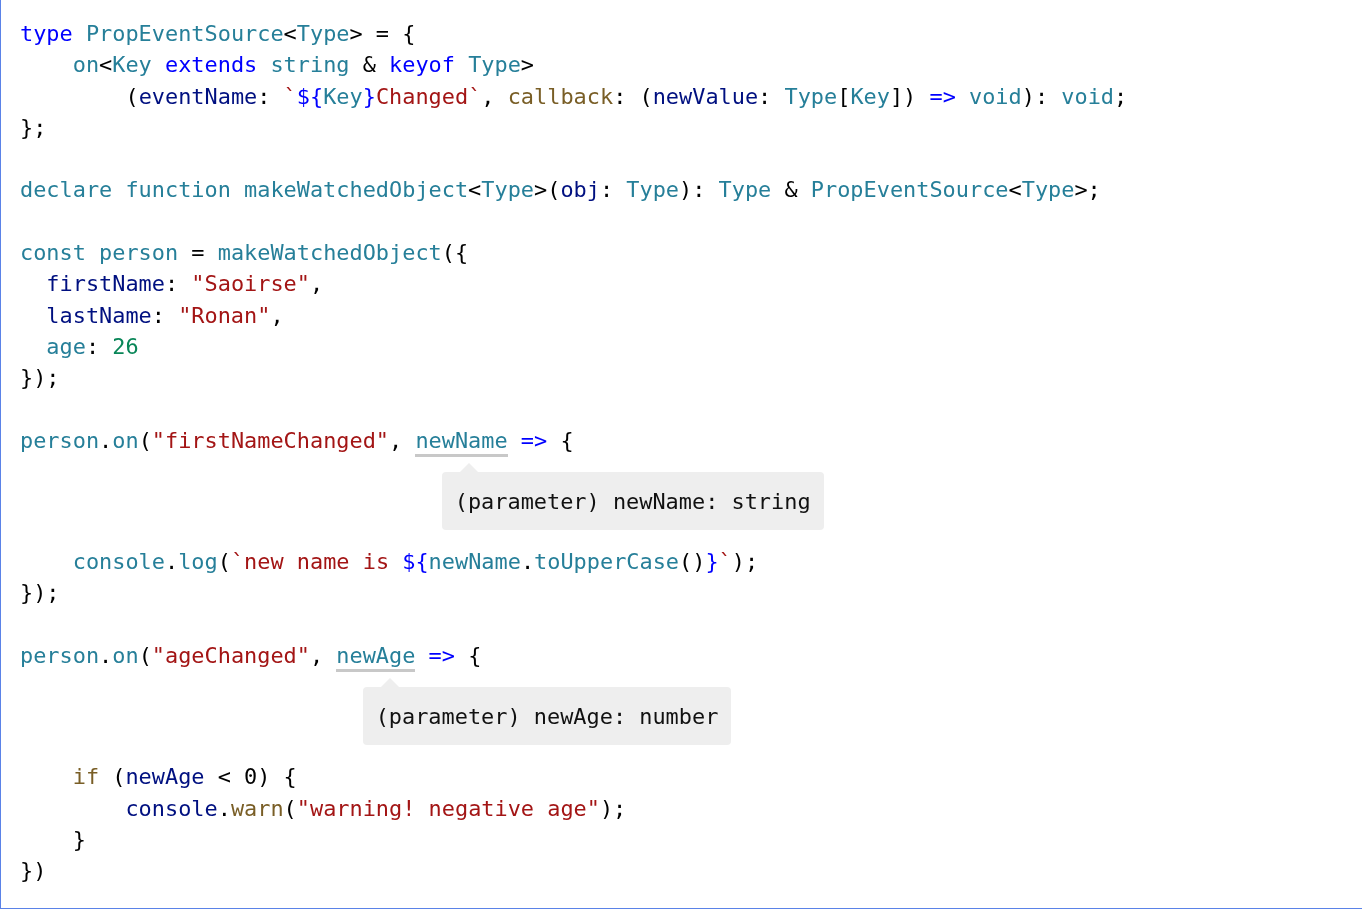 The height and width of the screenshot is (909, 1362). I want to click on code-line: }), so click(34, 871).